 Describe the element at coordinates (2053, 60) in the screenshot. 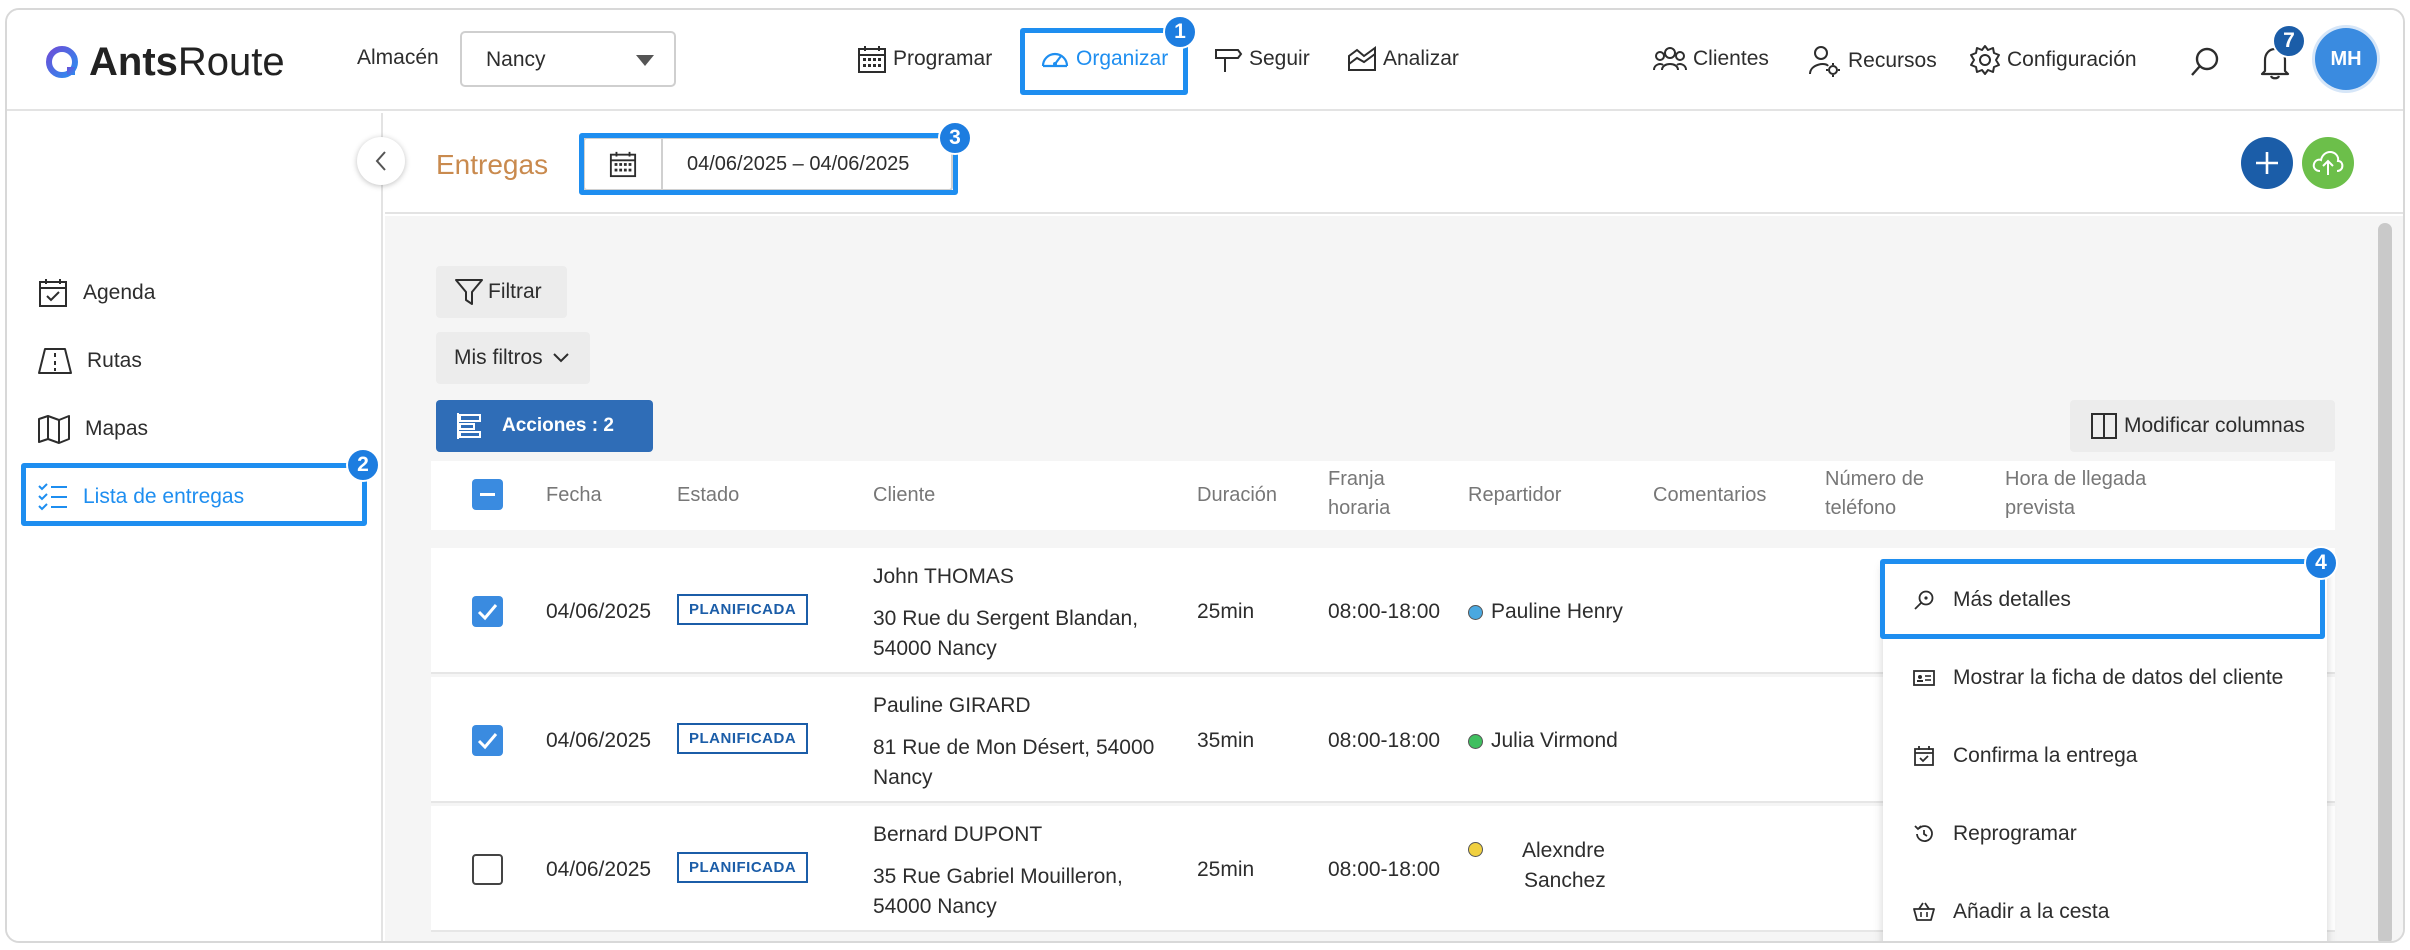

I see `nav-configuracion: Configuración` at that location.